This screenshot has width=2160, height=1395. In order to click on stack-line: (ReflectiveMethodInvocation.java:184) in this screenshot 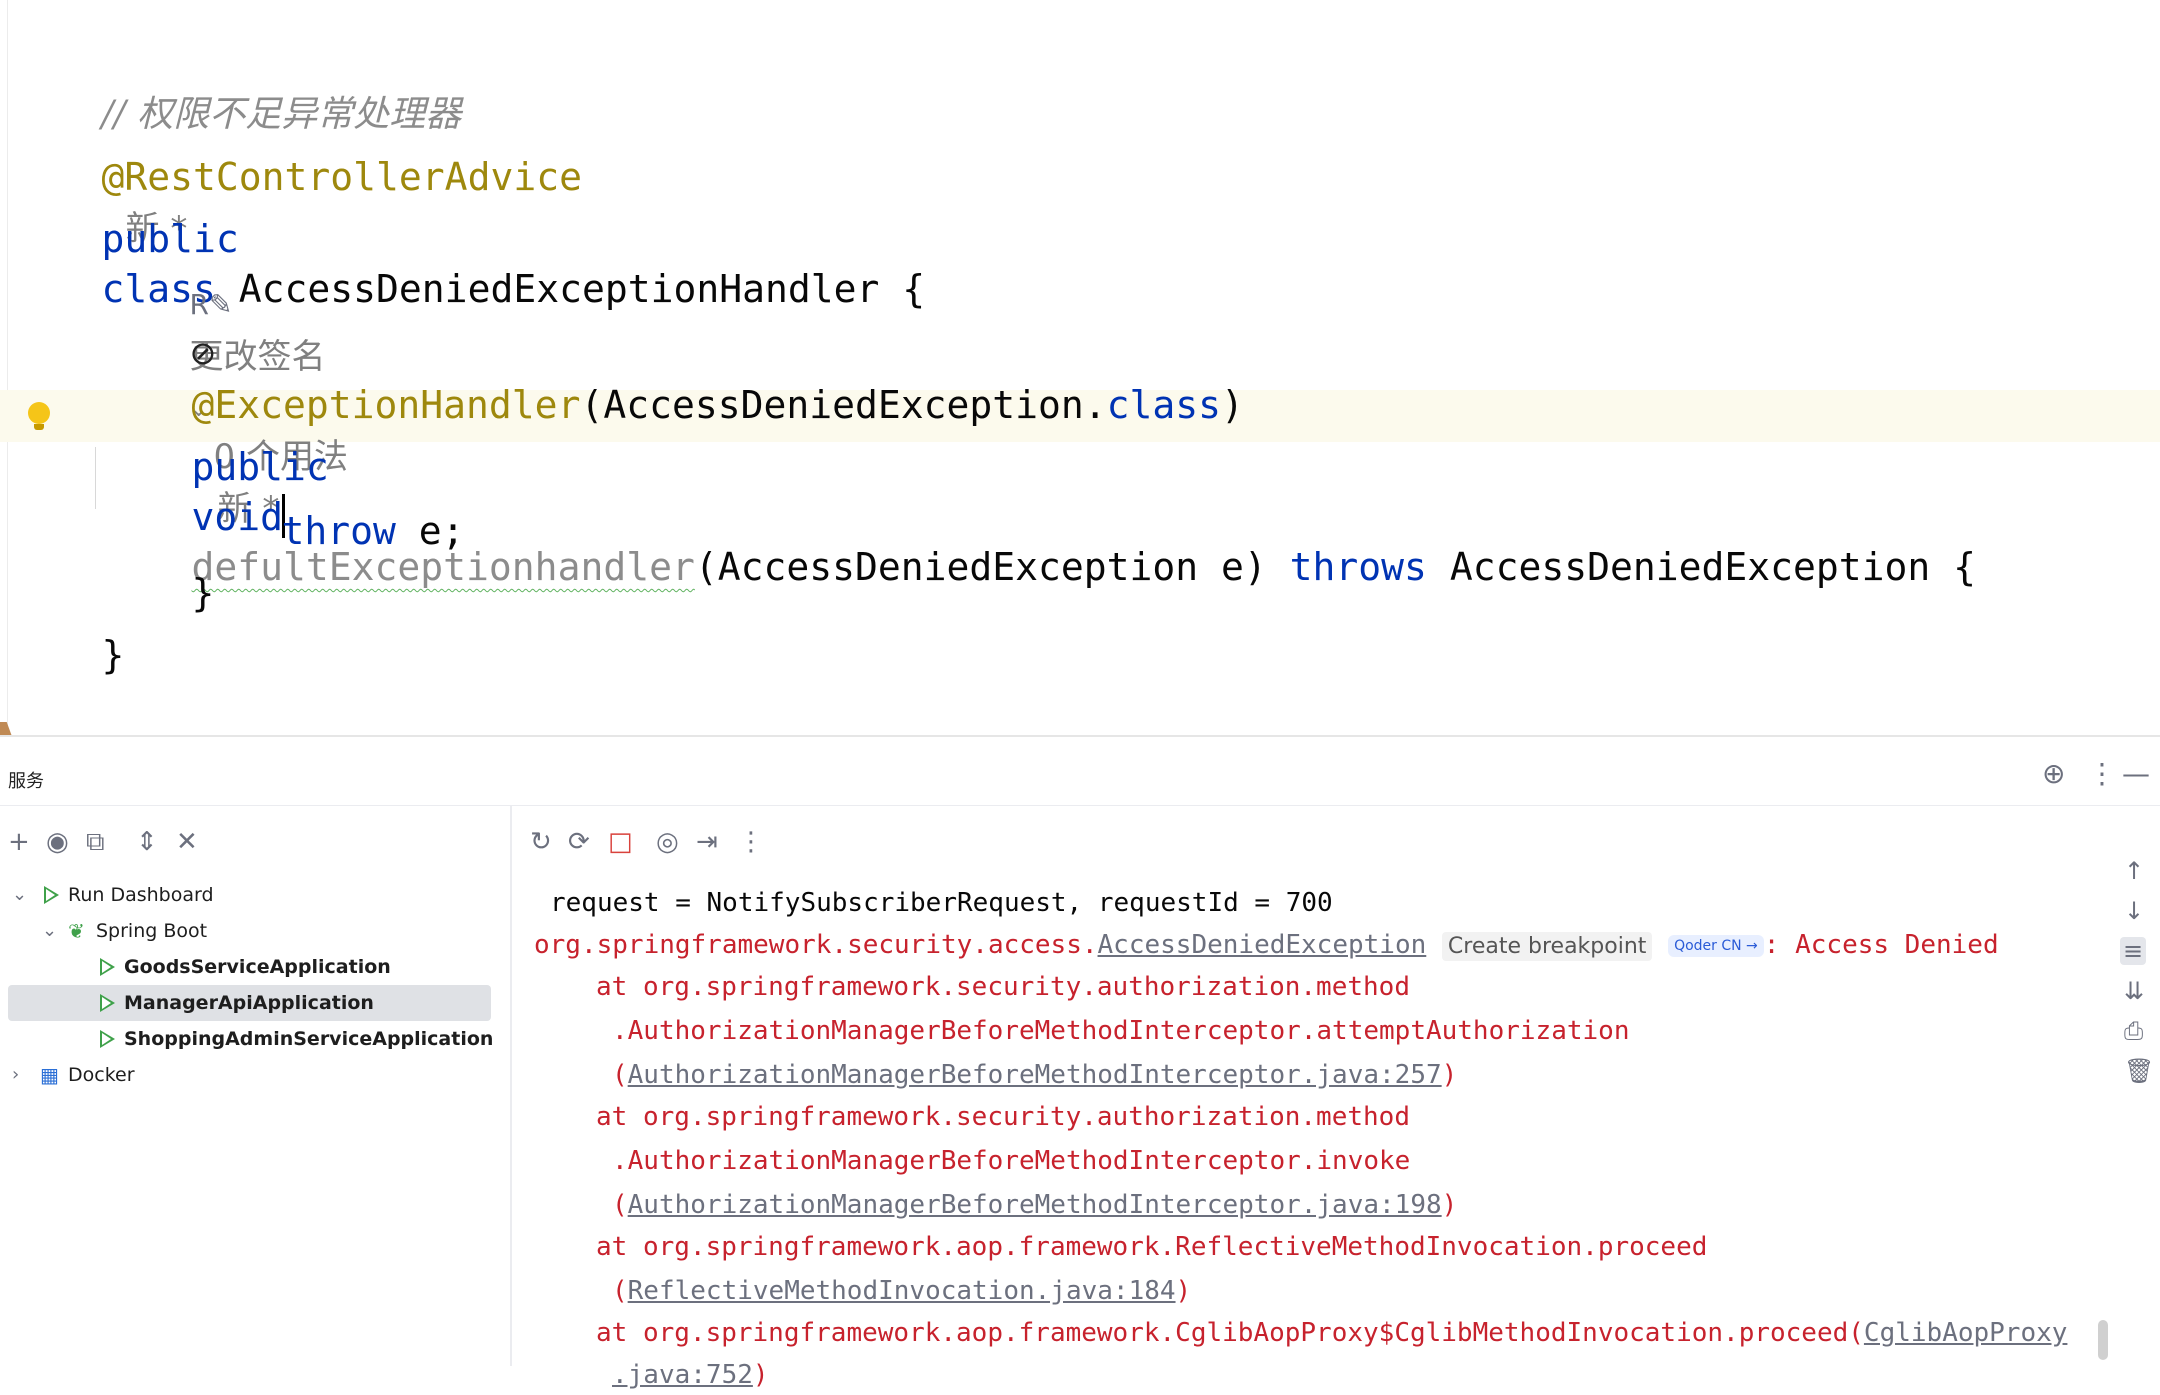, I will do `click(901, 1291)`.